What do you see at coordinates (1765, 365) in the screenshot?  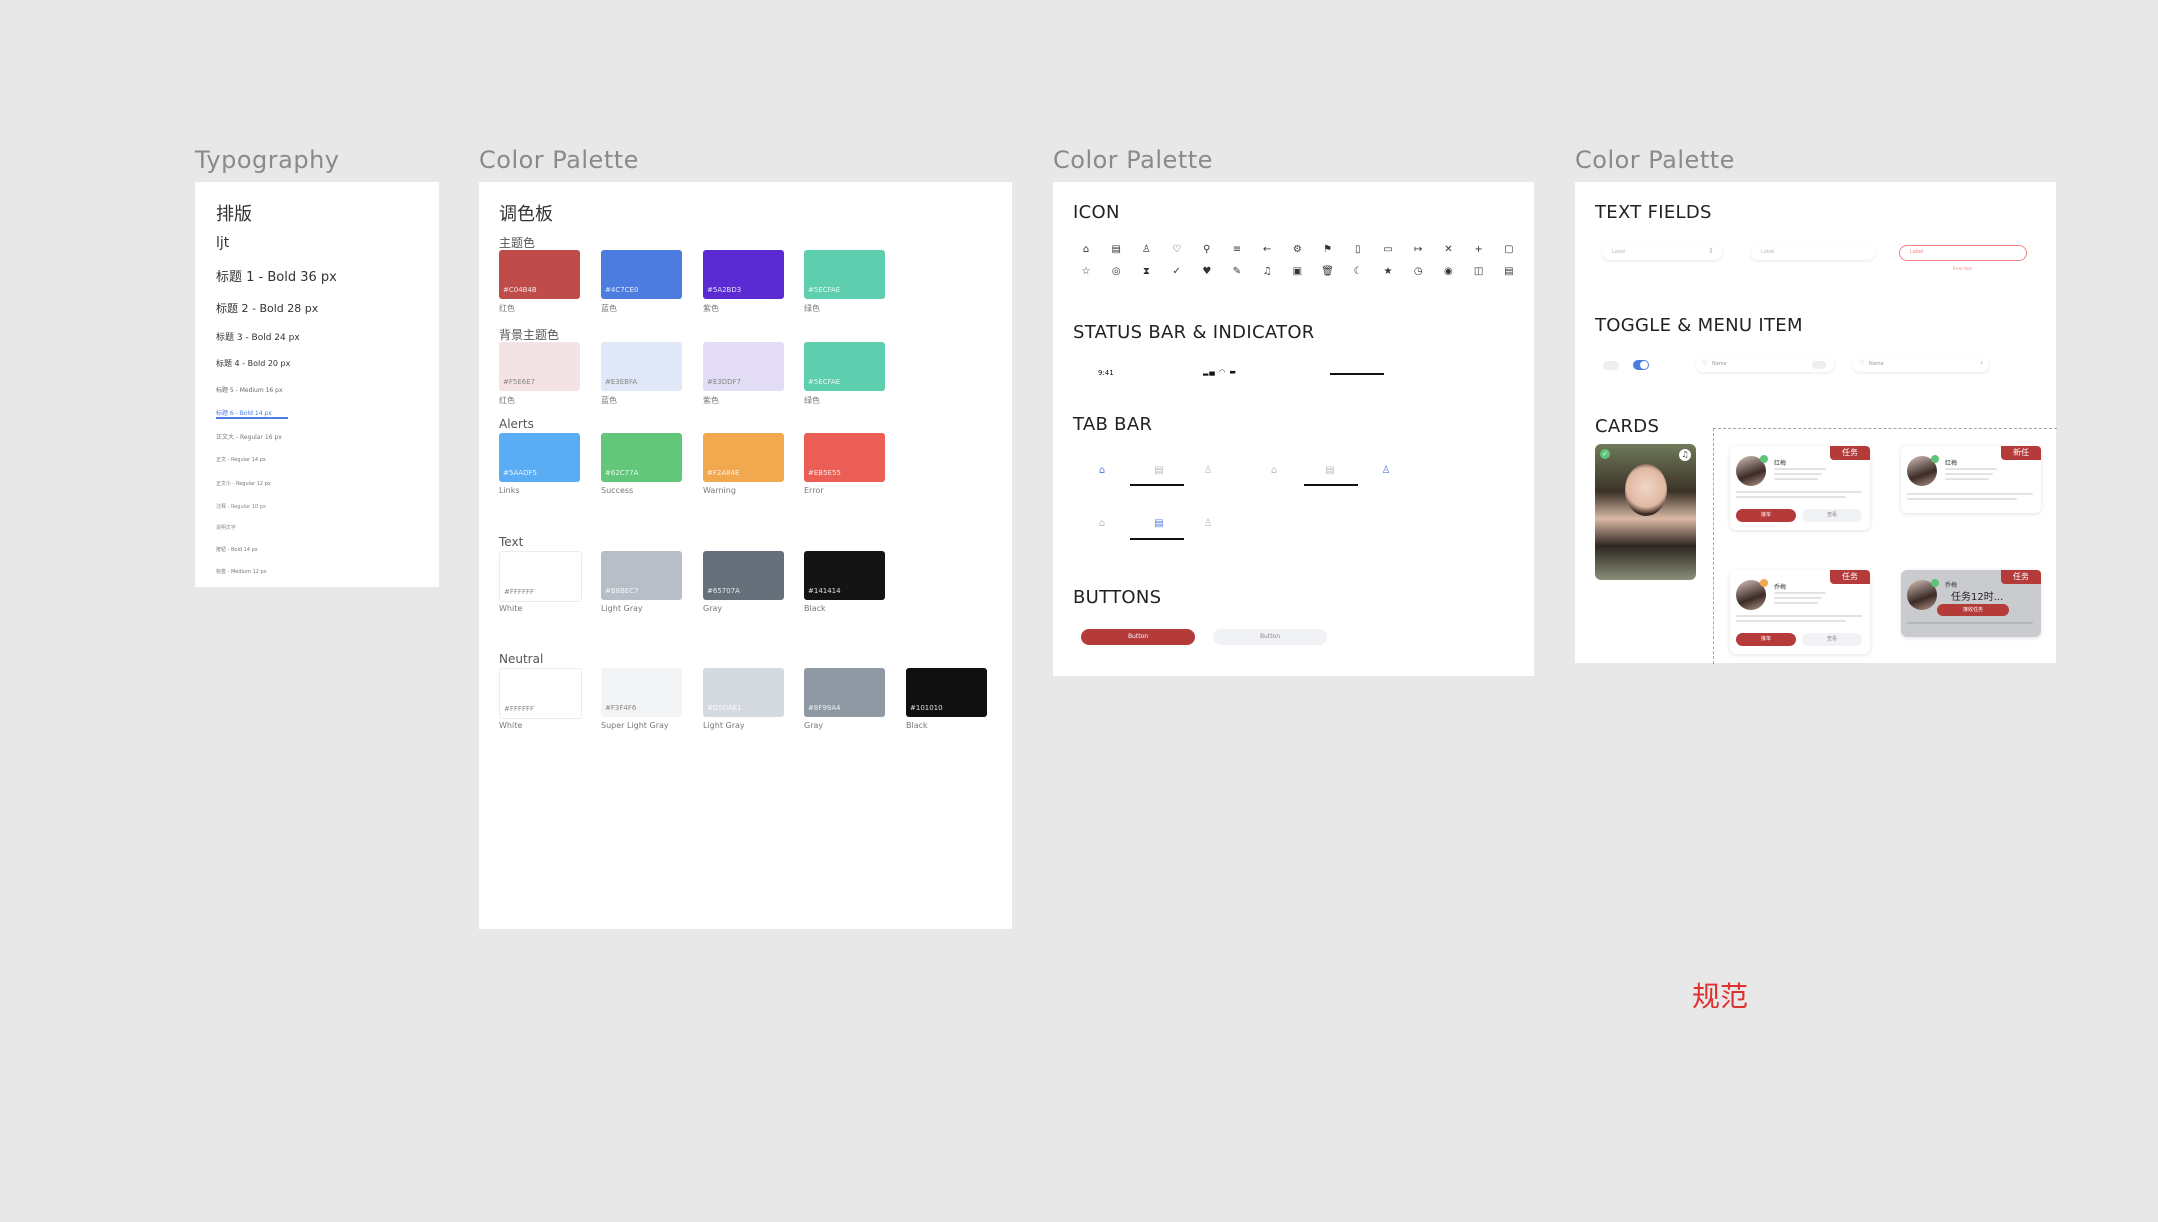 I see `menu-item-1: ♡ Name` at bounding box center [1765, 365].